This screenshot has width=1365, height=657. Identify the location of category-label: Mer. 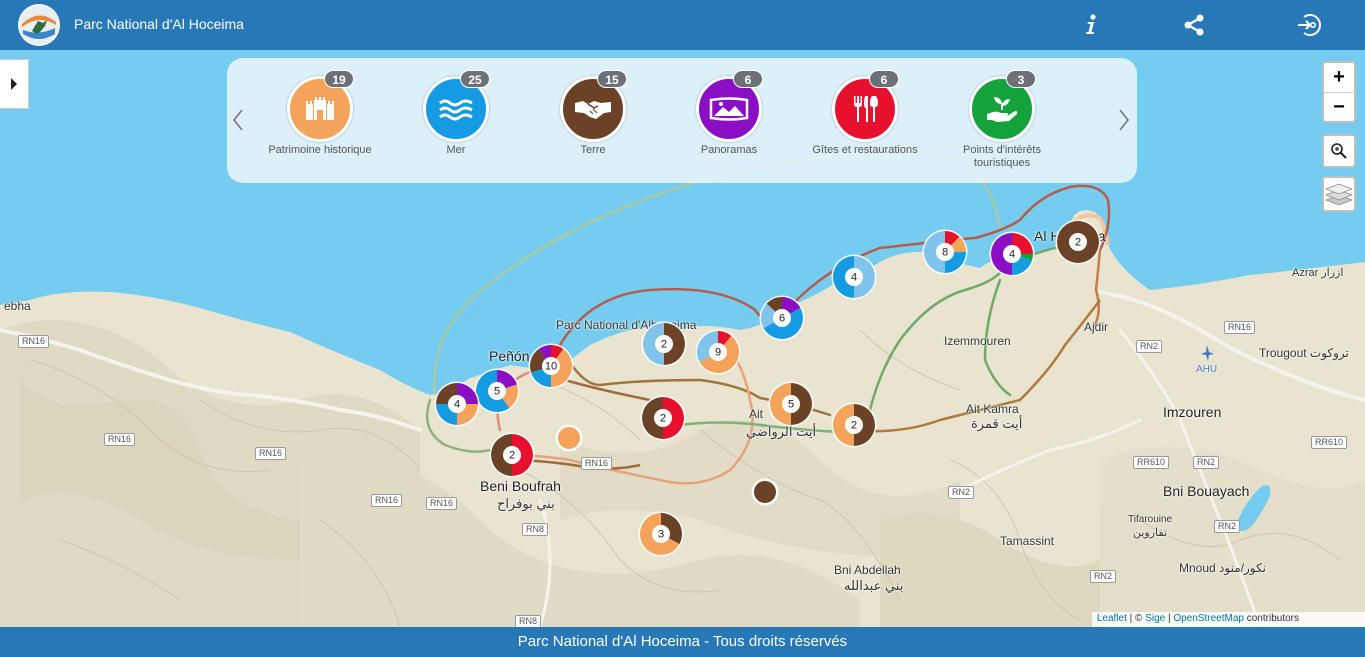
(456, 150).